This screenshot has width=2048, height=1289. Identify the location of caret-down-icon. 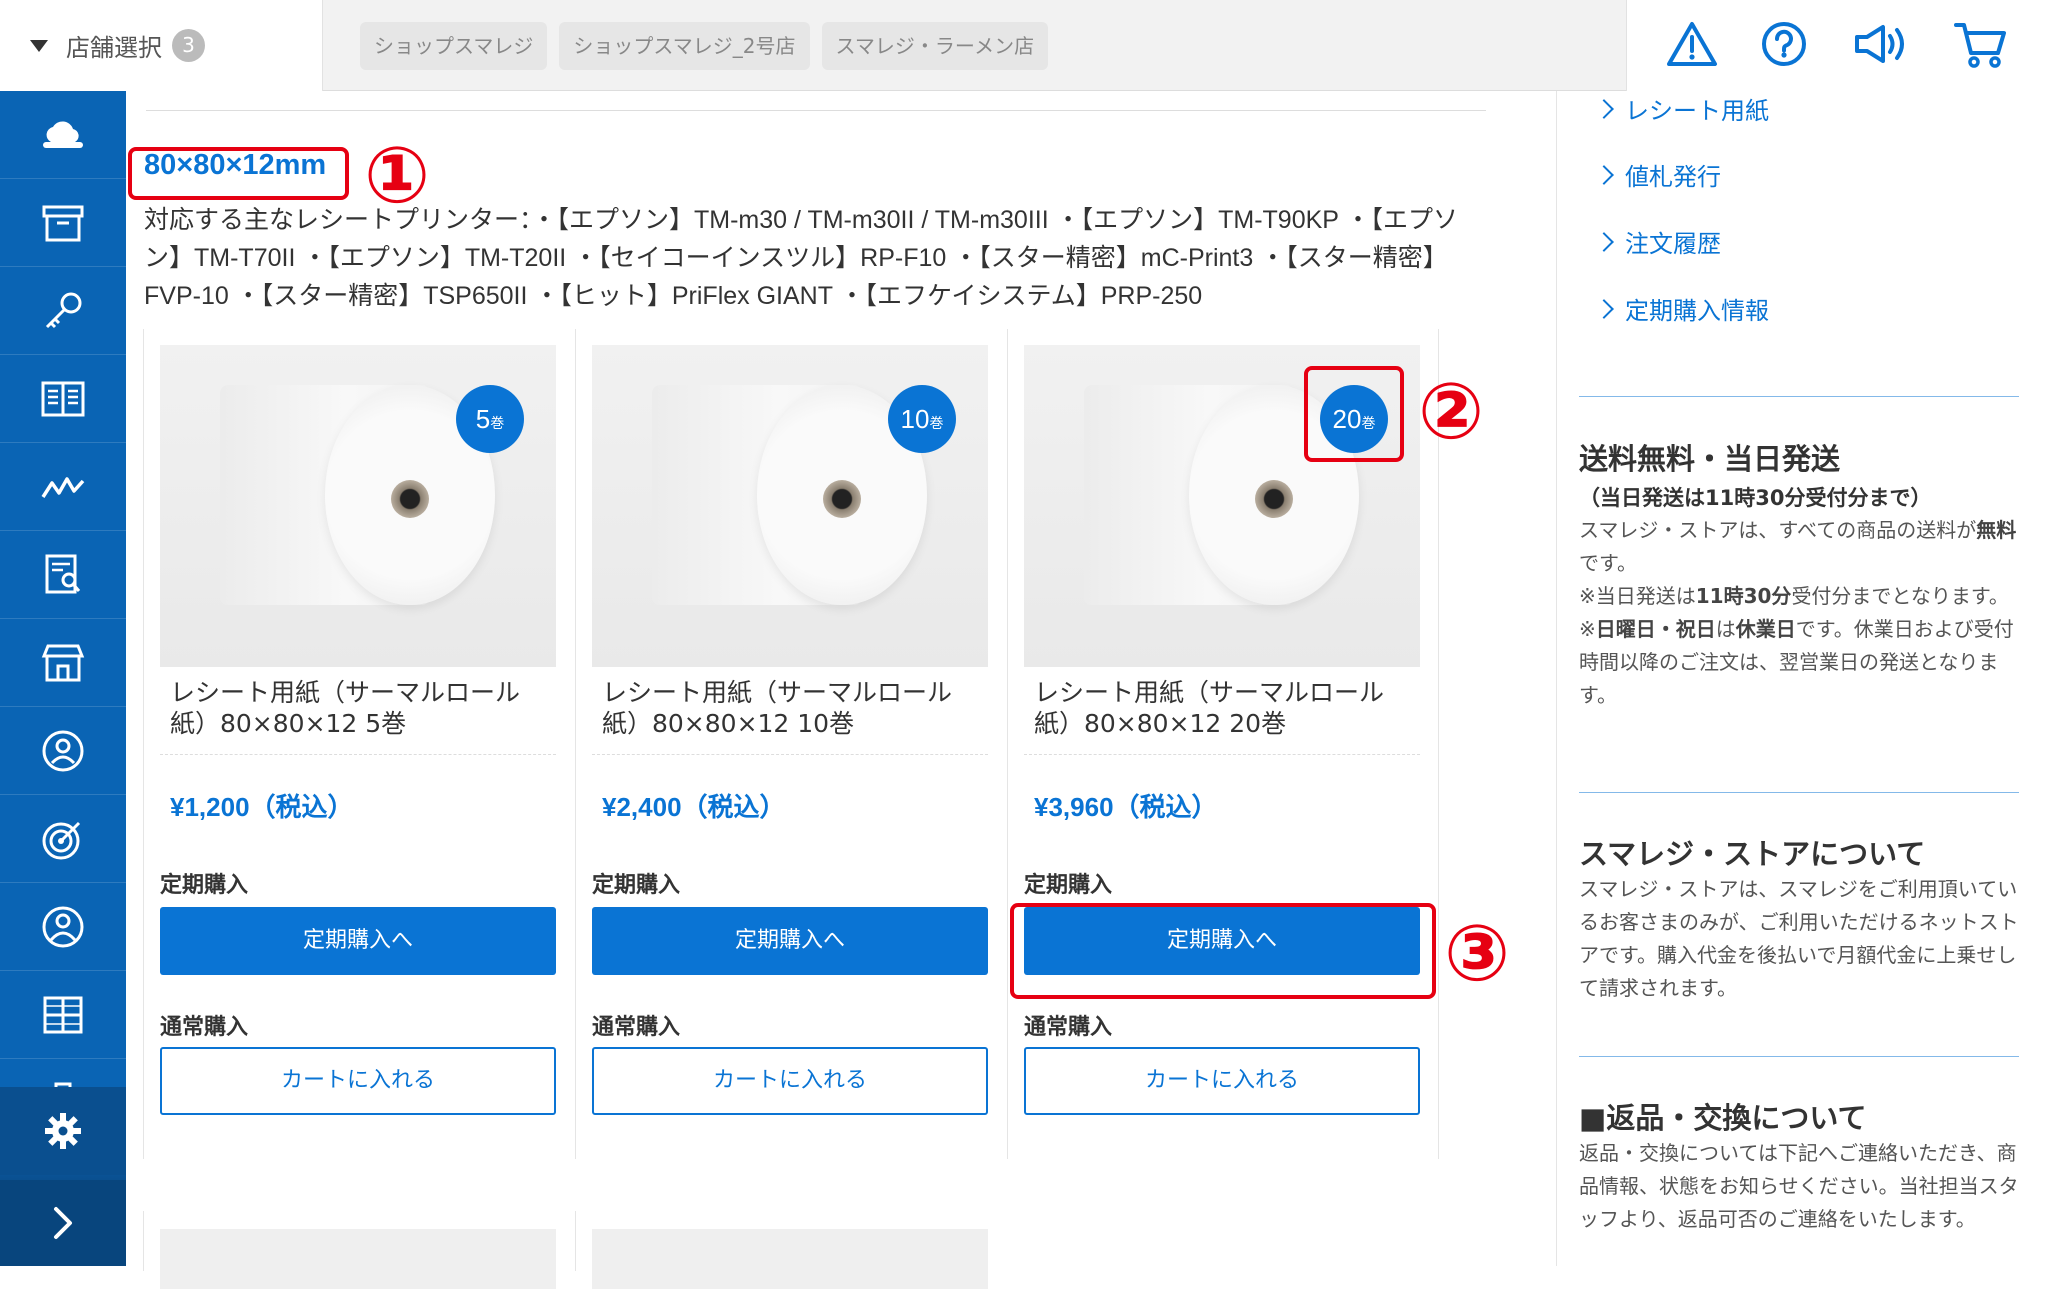
(39, 45).